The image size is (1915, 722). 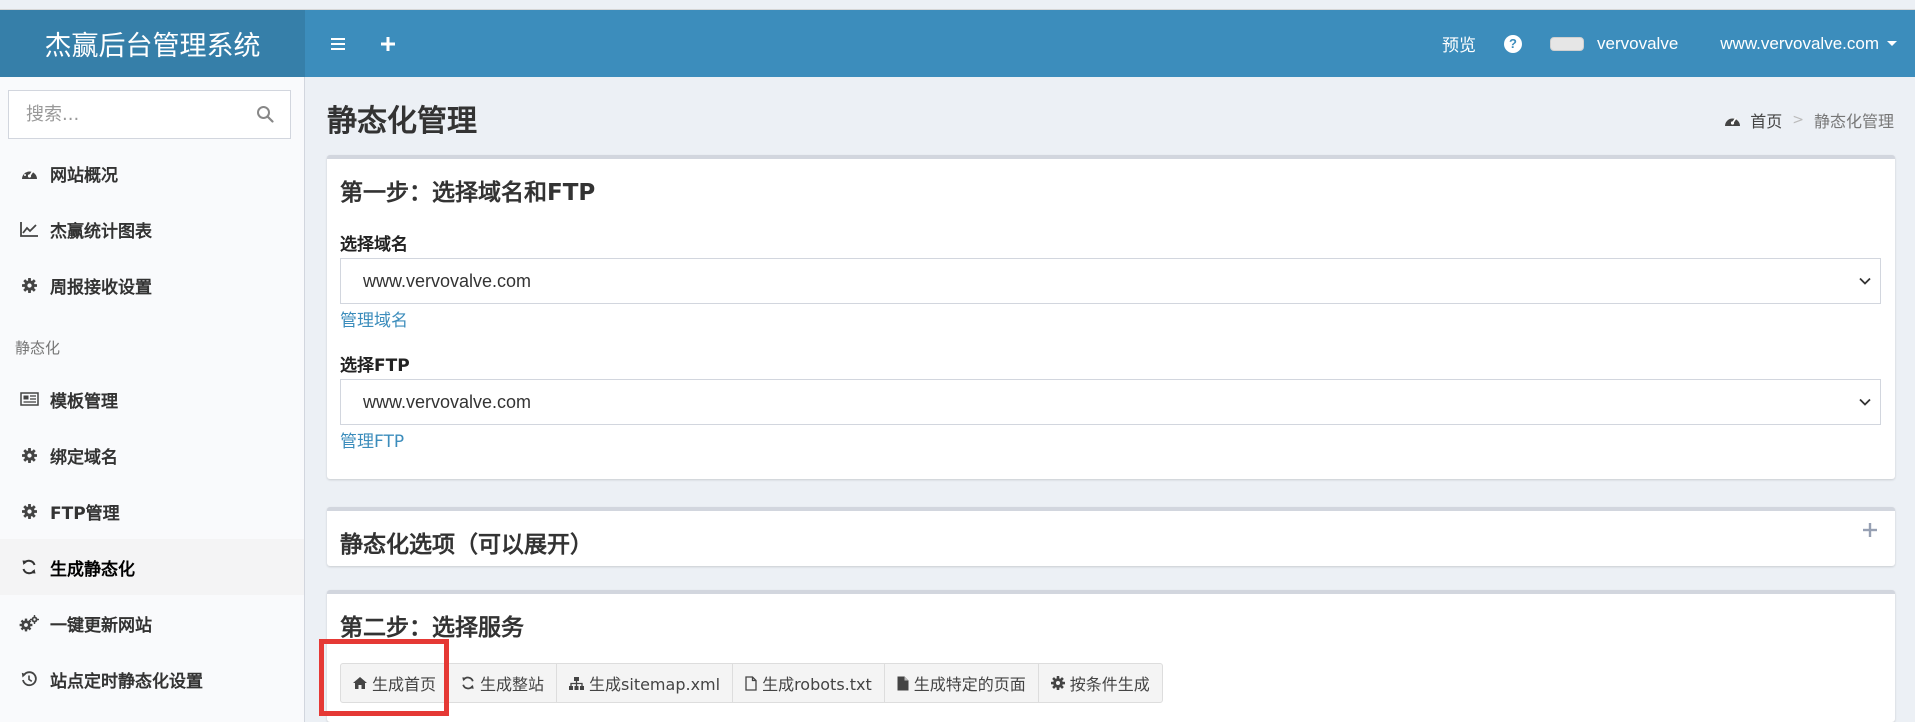 I want to click on sidebar-item-overview: 网站概况, so click(x=152, y=173).